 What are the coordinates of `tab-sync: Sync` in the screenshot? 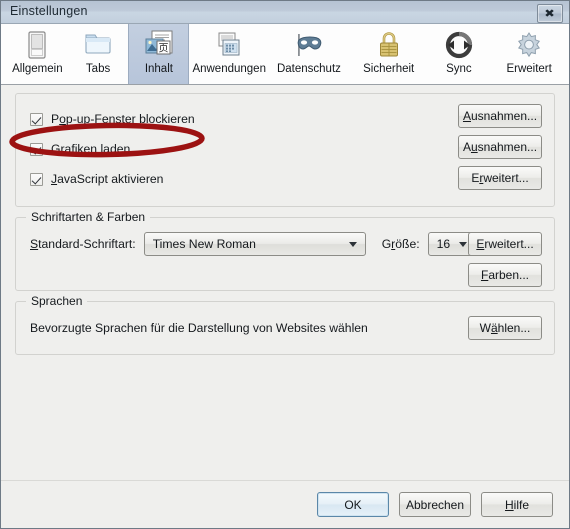 It's located at (459, 54).